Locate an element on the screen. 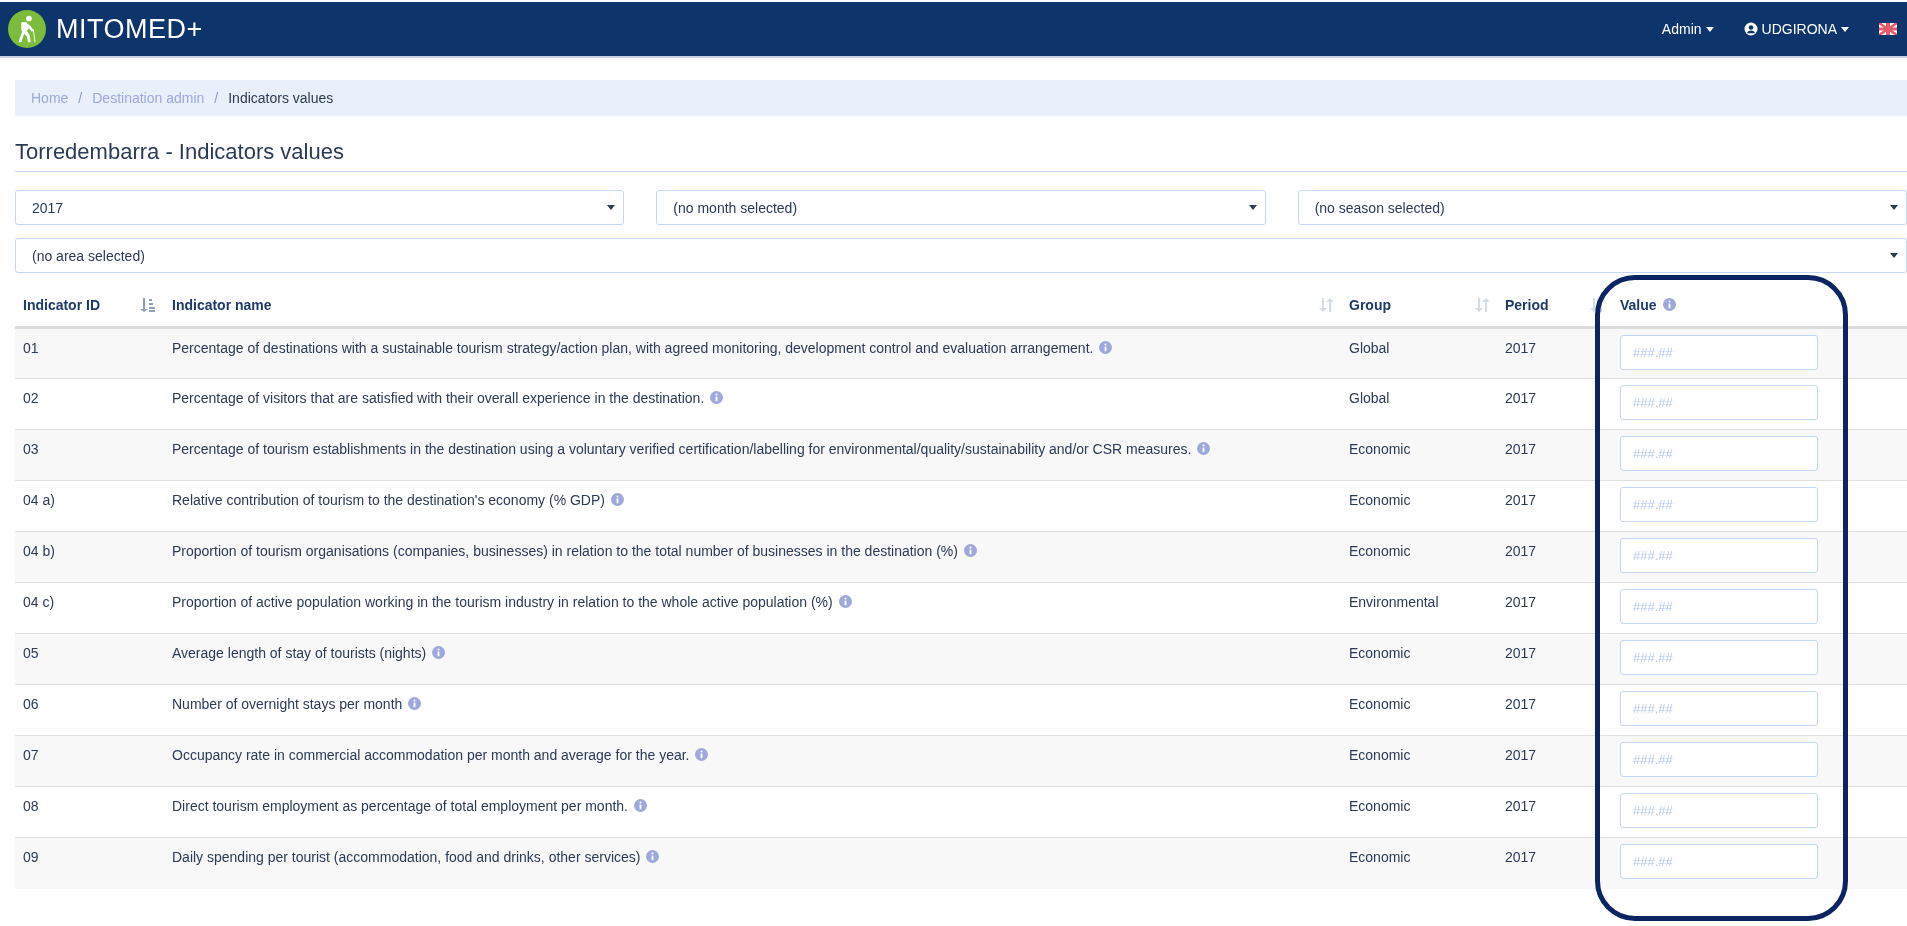 The image size is (1907, 926). indicator-name: Occupancy rate in commercial accommodation per month and average for the year. is located at coordinates (431, 755).